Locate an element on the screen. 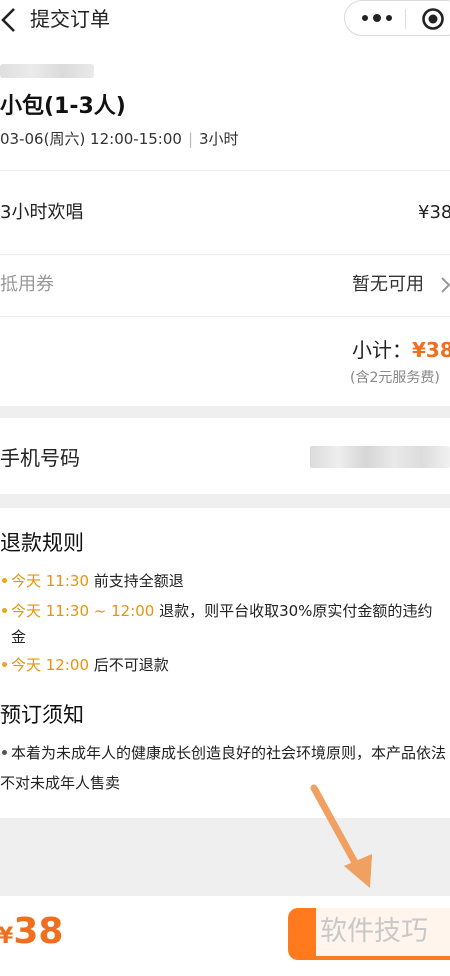 The width and height of the screenshot is (450, 976). target-circle-icon is located at coordinates (433, 19).